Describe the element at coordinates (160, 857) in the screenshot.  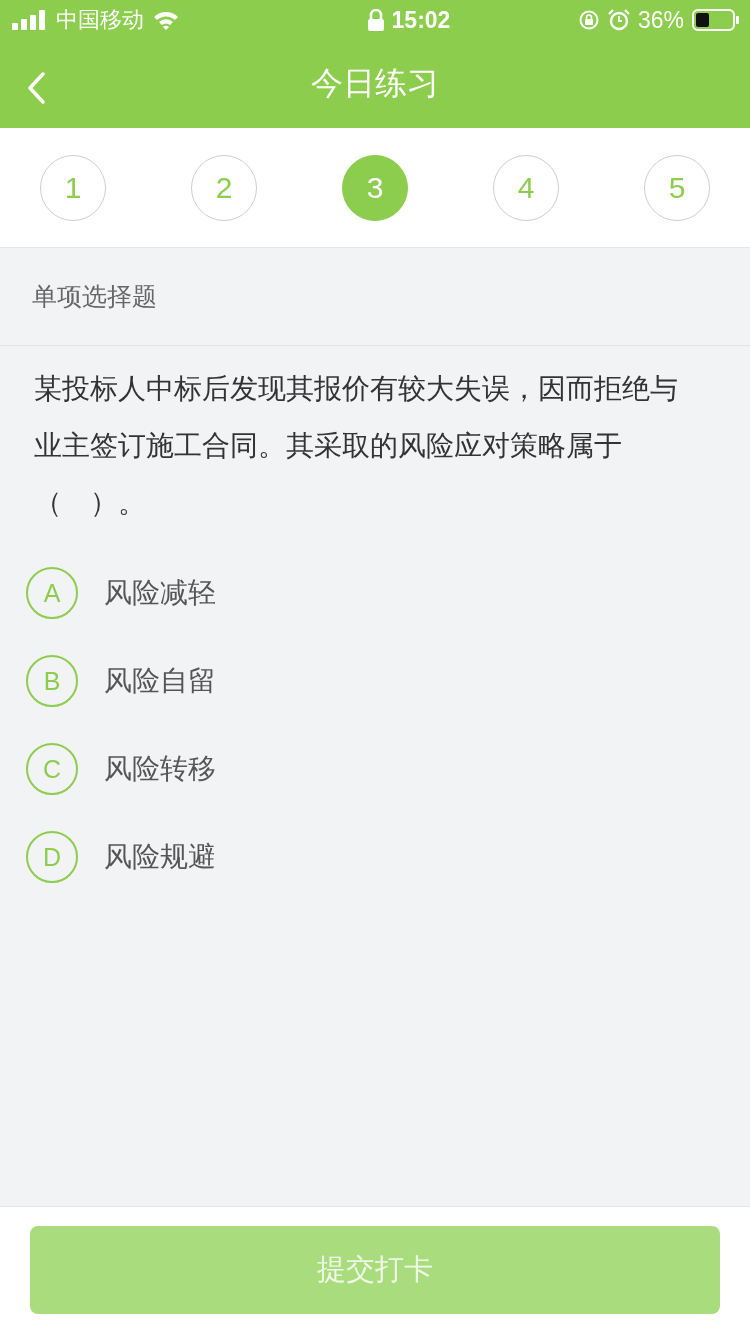
I see `option-text: 风险规避` at that location.